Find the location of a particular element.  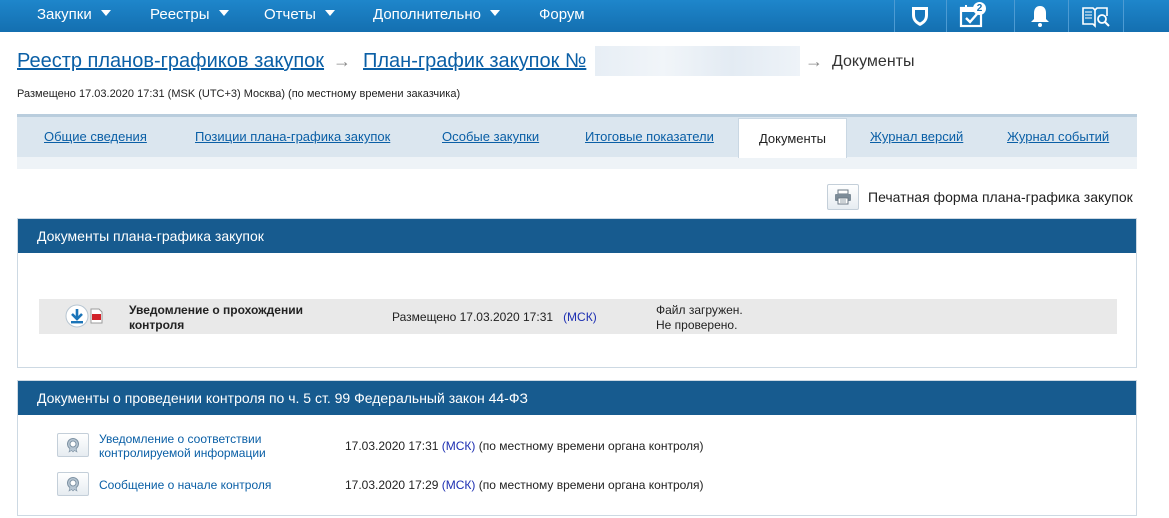

nav-menu-forum: Форум is located at coordinates (562, 16).